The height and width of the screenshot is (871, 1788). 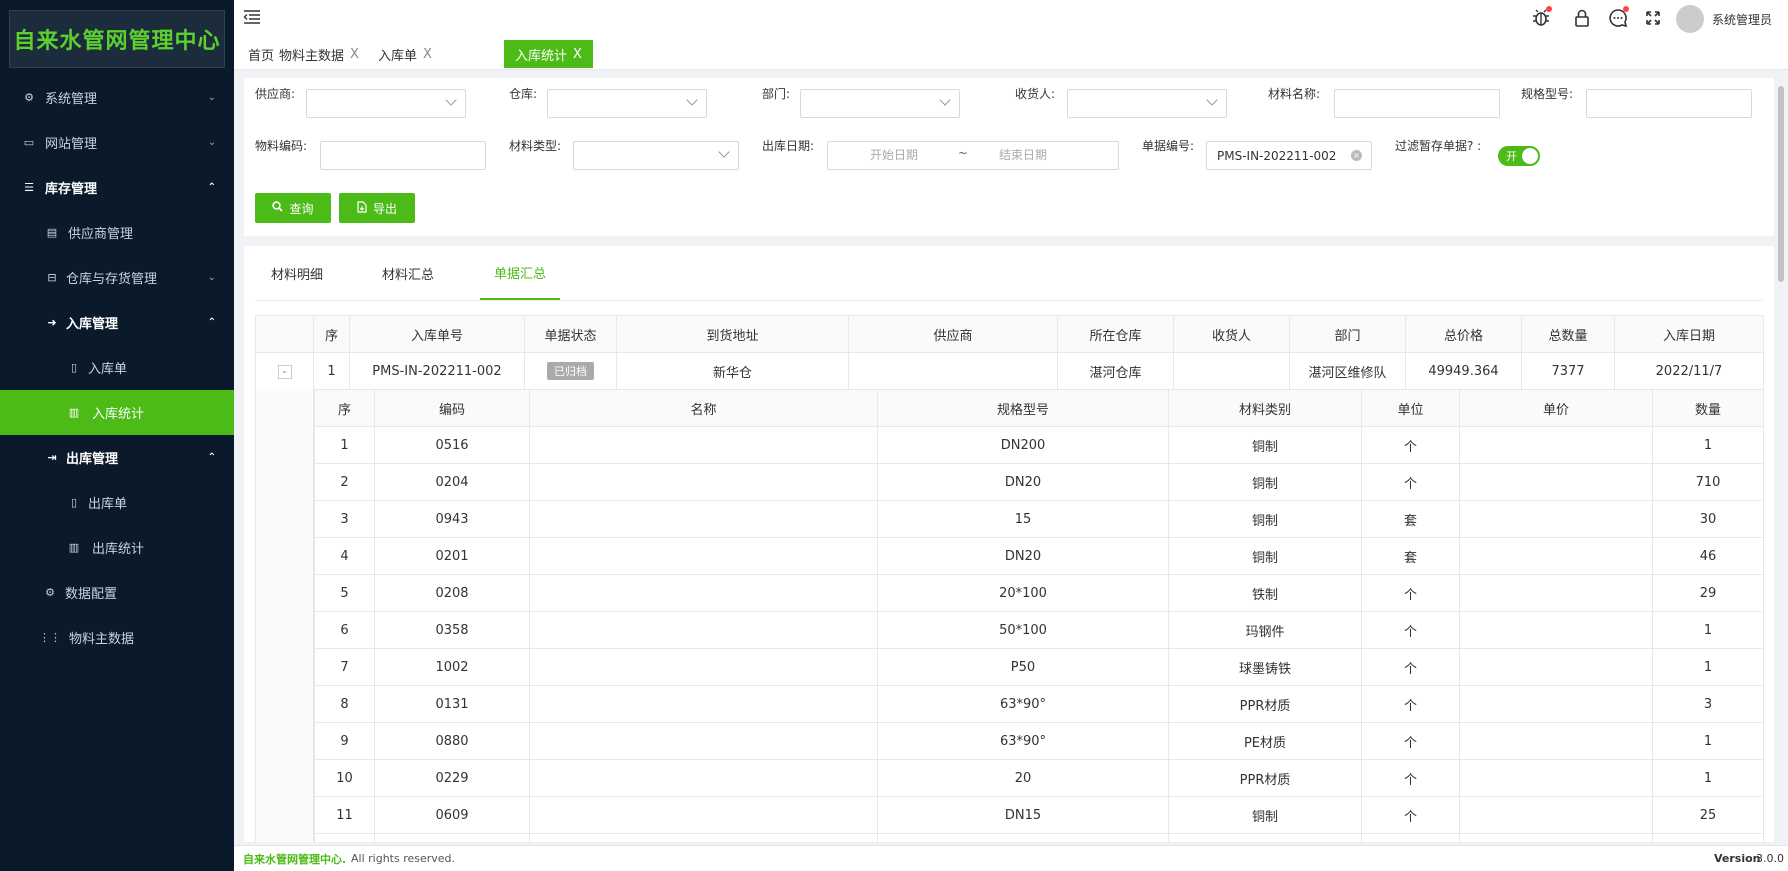 What do you see at coordinates (1356, 155) in the screenshot?
I see `clear-icon: ×` at bounding box center [1356, 155].